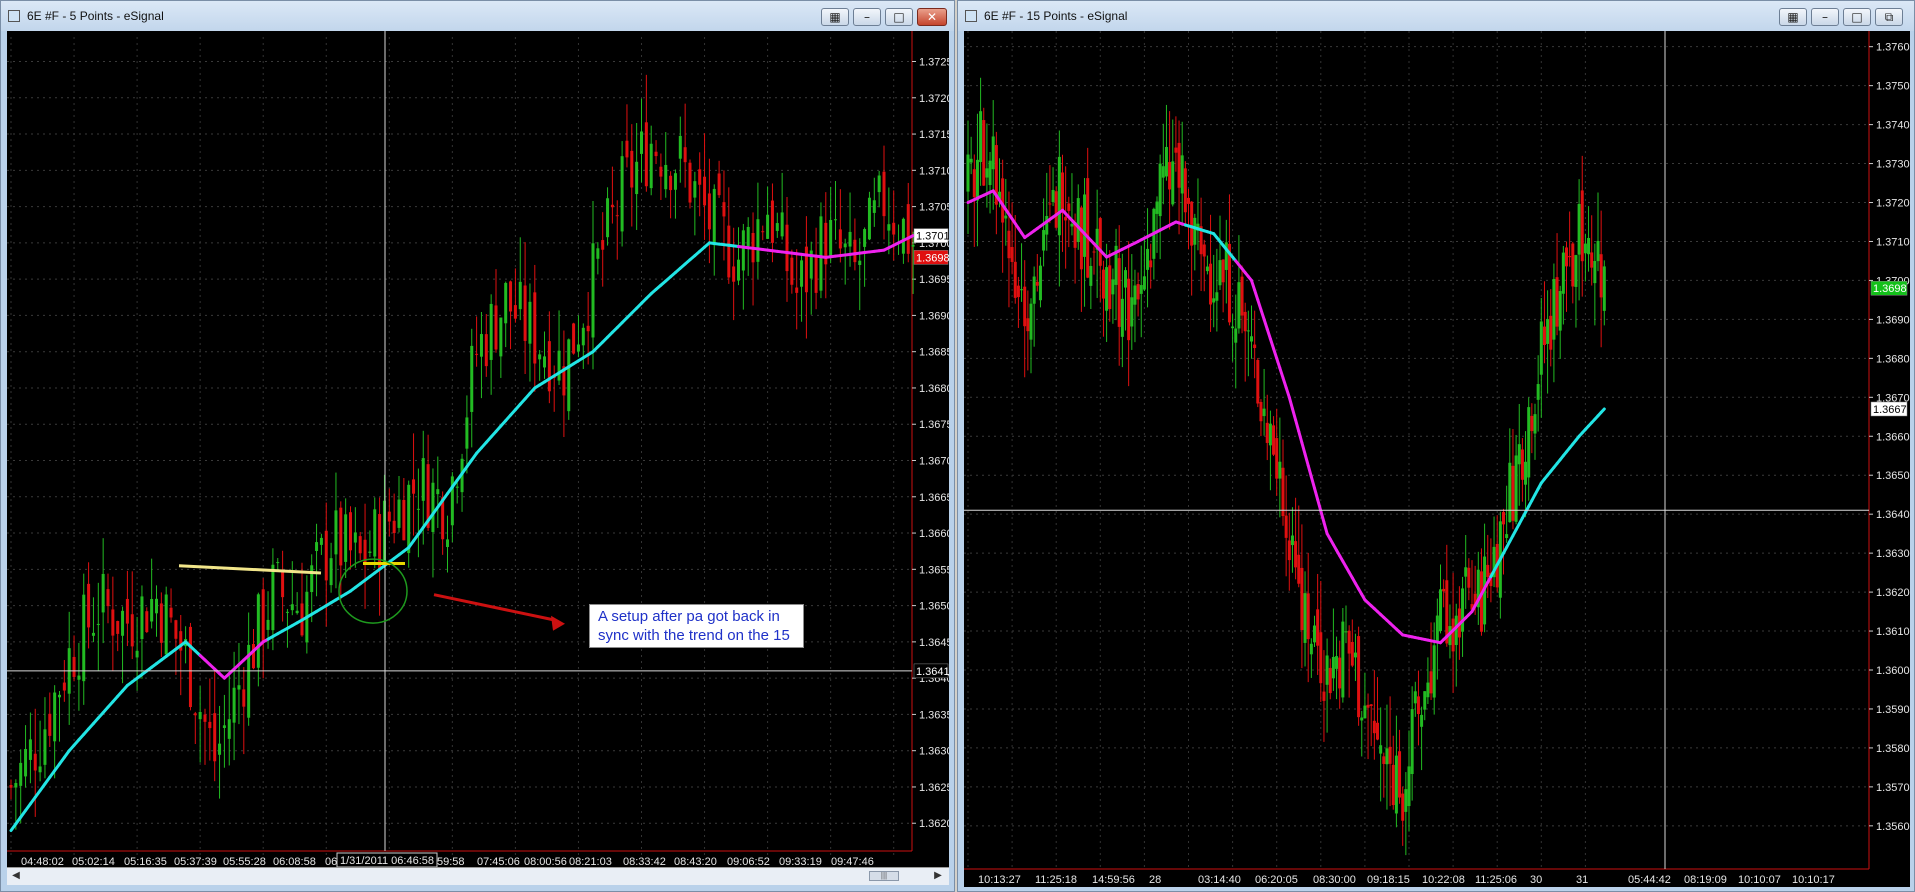  I want to click on scroll-right-icon: ▶, so click(938, 876).